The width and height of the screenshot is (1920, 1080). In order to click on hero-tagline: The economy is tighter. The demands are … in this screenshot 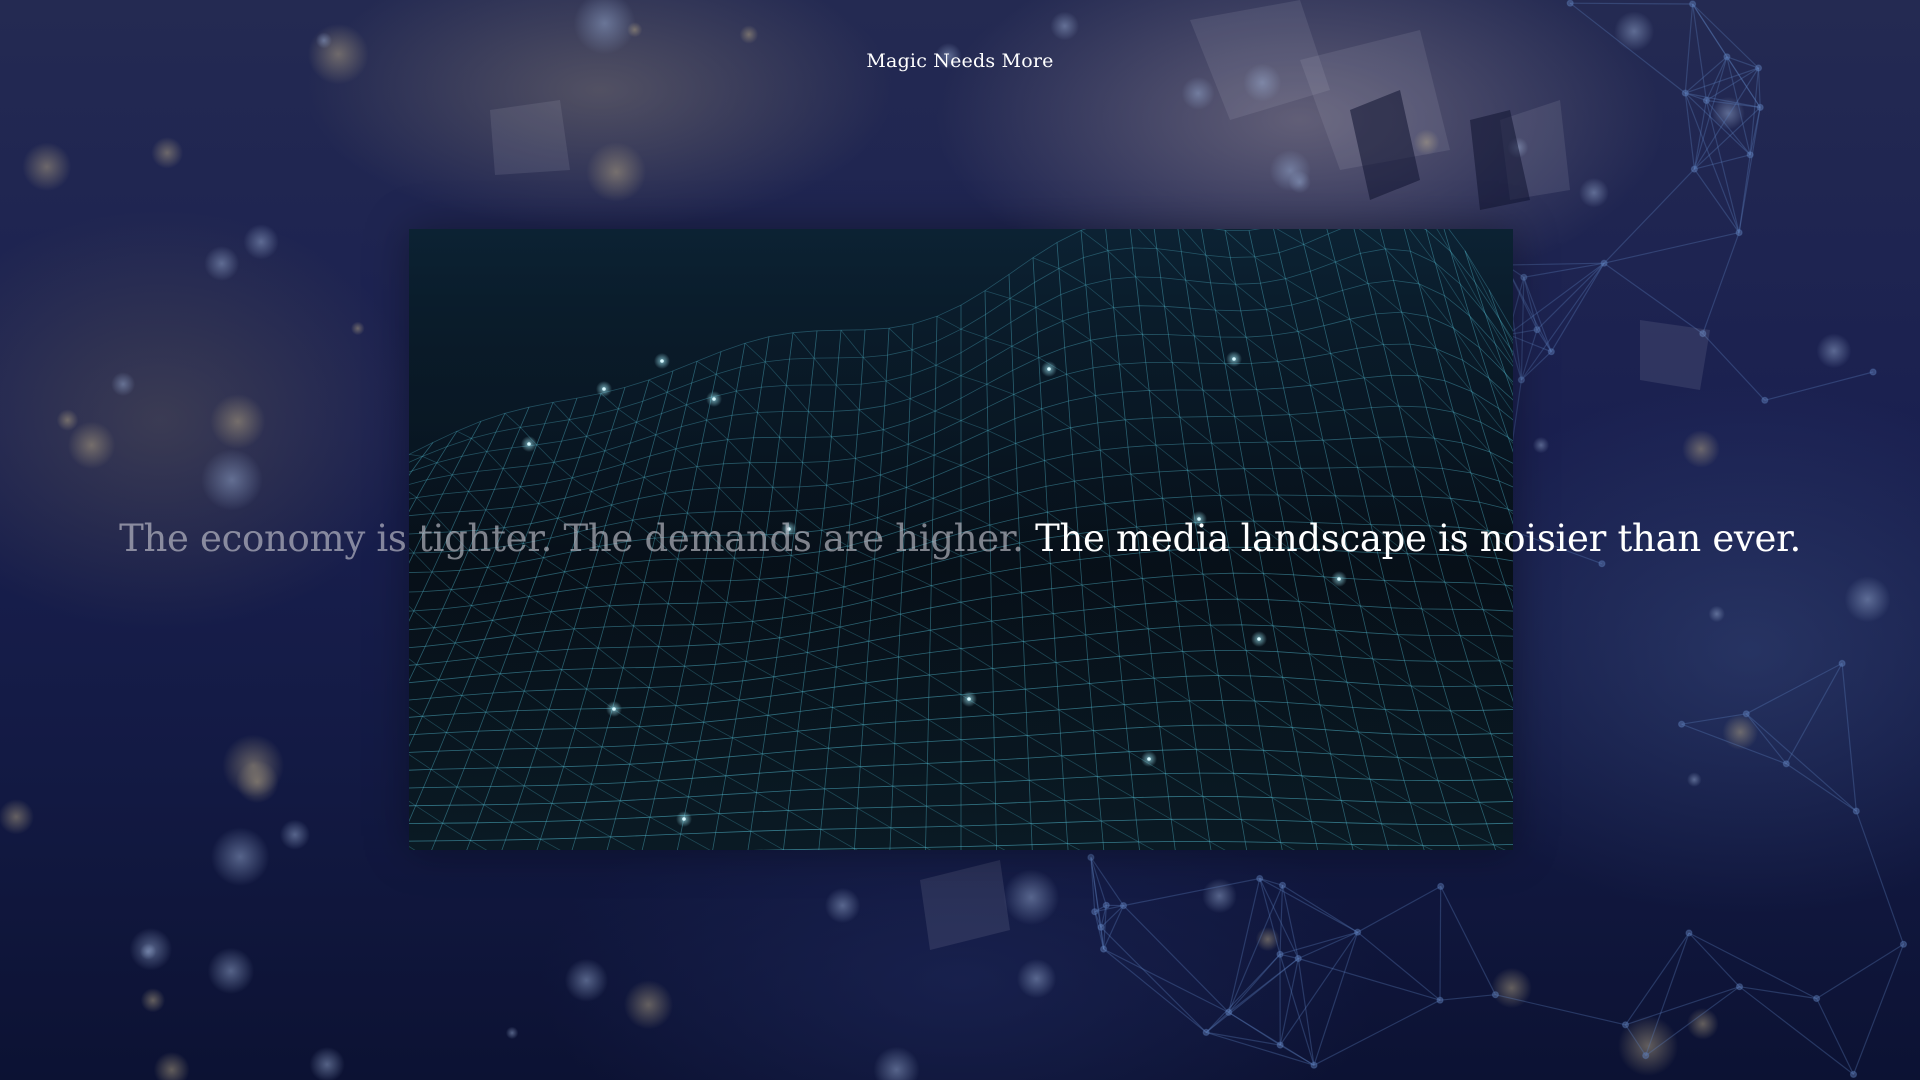, I will do `click(960, 538)`.